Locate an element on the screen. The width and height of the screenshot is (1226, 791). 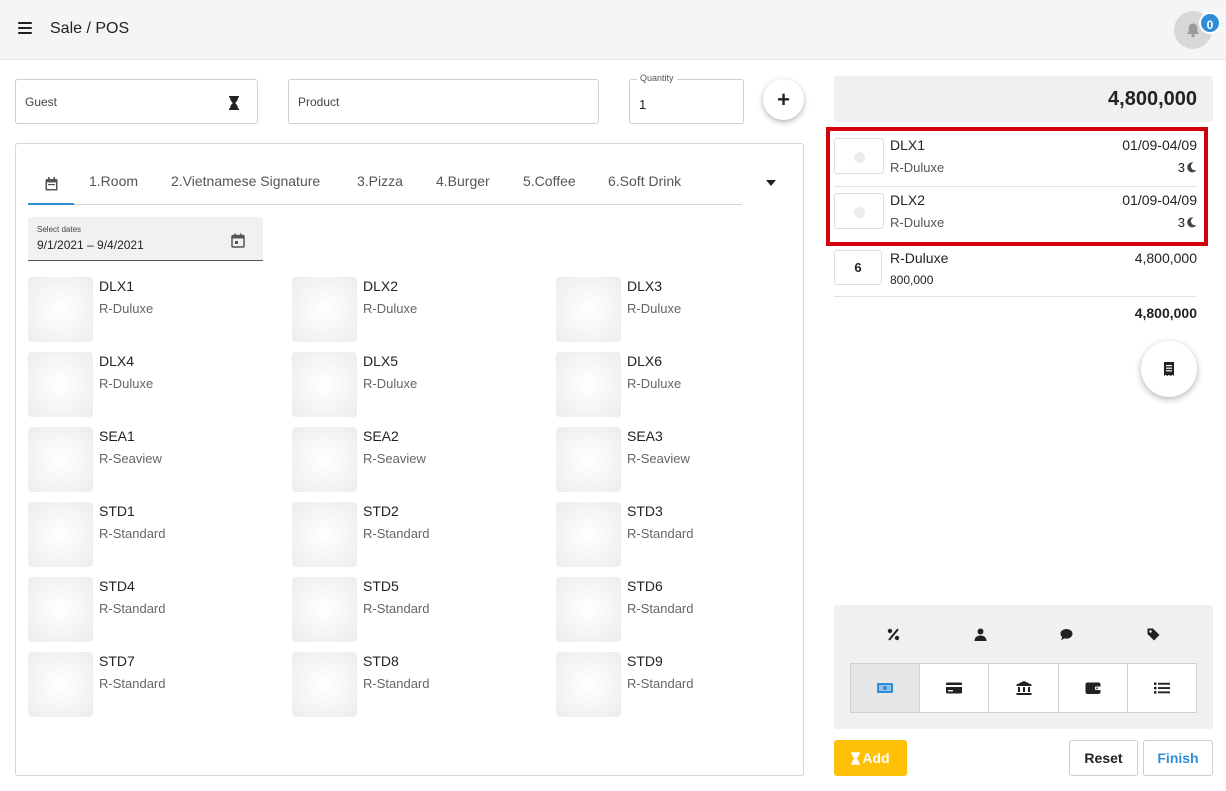
room-card: SEA1 R-Seaview is located at coordinates (148, 460).